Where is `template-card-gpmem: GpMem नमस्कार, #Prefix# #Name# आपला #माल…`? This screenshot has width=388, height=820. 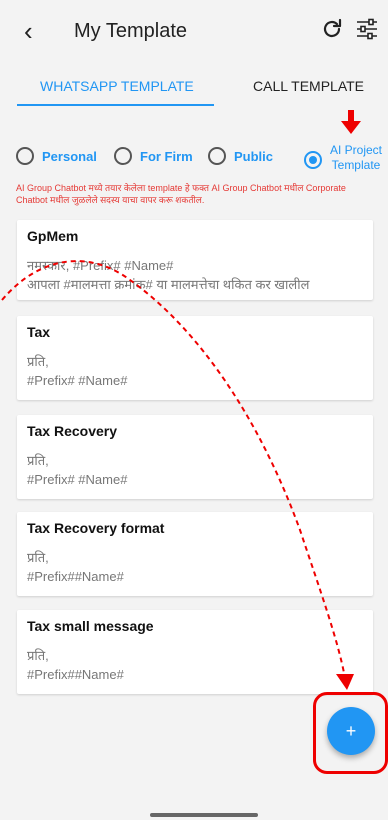
template-card-gpmem: GpMem नमस्कार, #Prefix# #Name# आपला #माल… is located at coordinates (195, 260).